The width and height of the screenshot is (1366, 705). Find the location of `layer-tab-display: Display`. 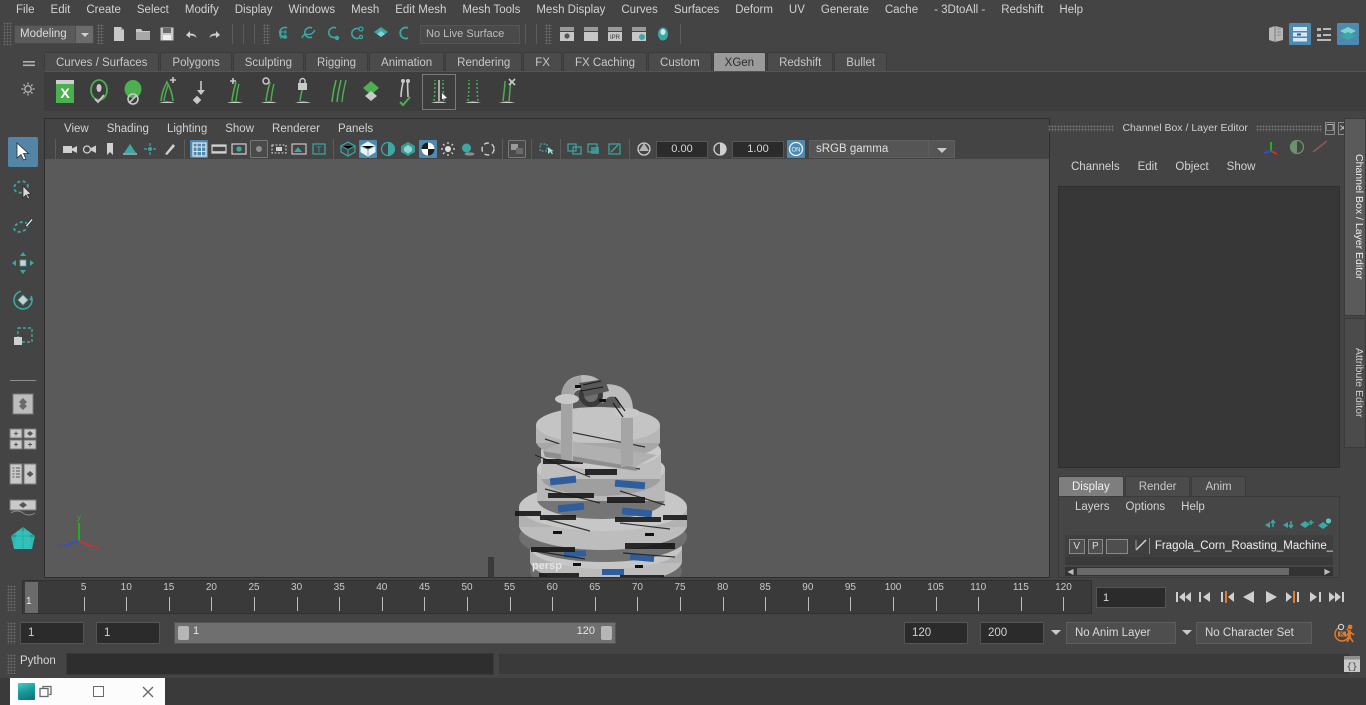

layer-tab-display: Display is located at coordinates (1091, 486).